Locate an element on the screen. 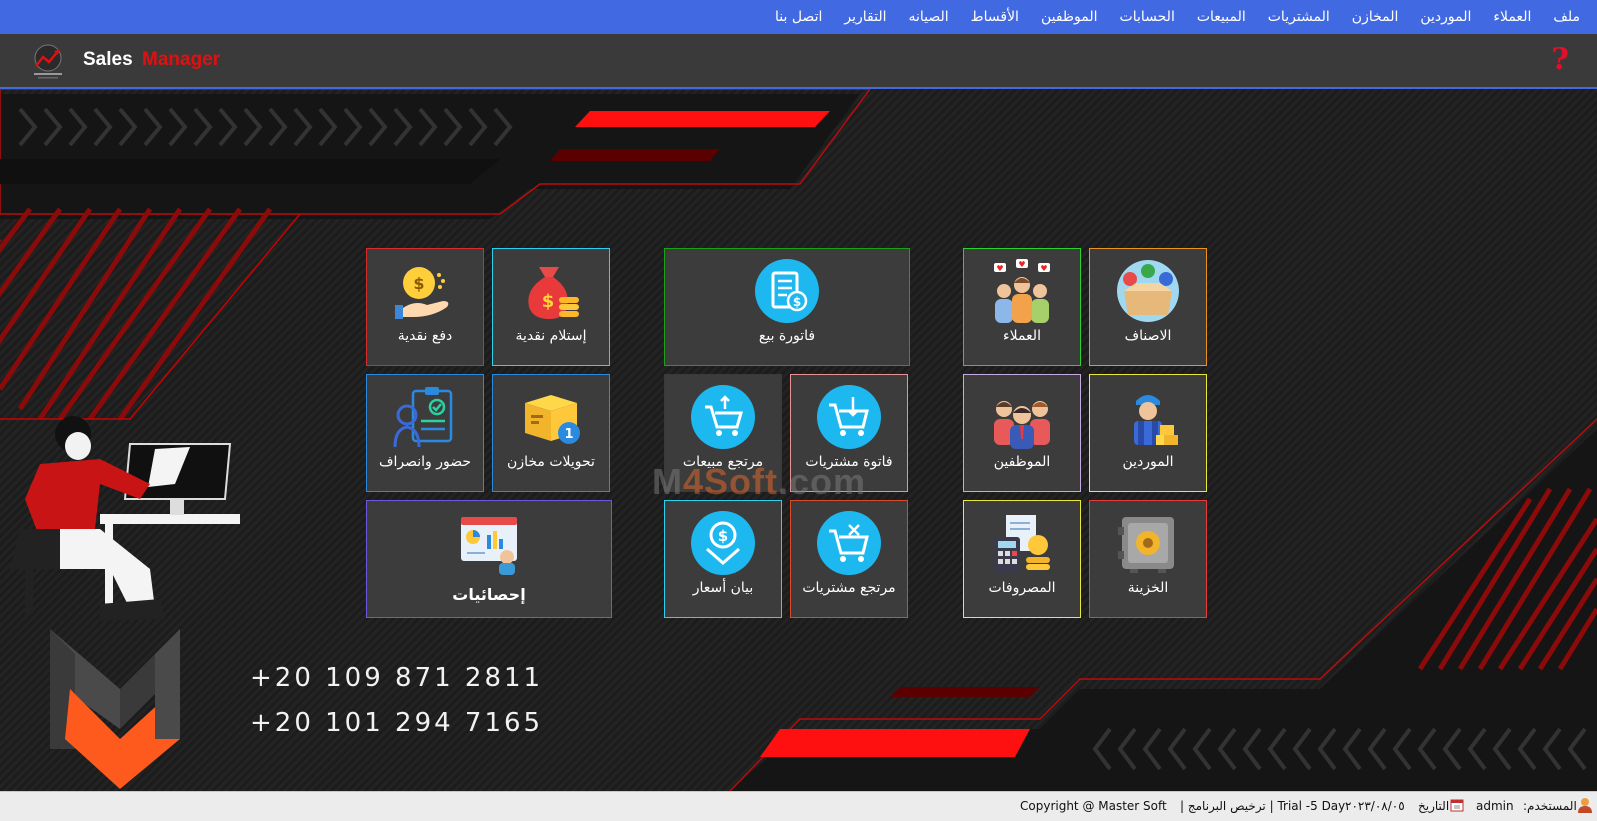 The width and height of the screenshot is (1597, 821). cash-payment-icon: $ is located at coordinates (422, 293).